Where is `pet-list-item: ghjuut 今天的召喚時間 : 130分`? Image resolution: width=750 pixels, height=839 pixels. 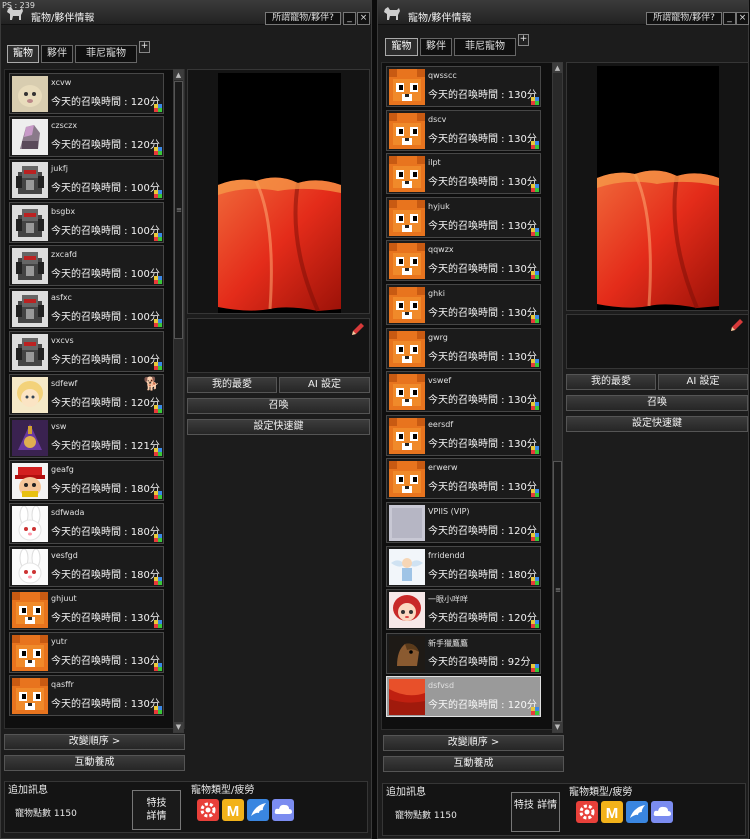
pet-list-item: ghjuut 今天的召喚時間 : 130分 is located at coordinates (86, 609).